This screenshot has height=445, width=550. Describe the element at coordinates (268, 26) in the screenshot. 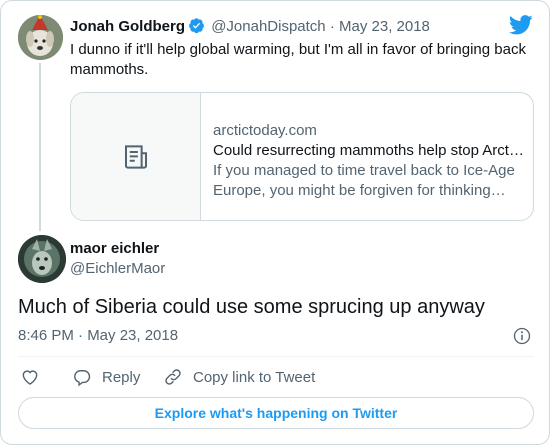

I see `parent-author-handle: @JonahDispatch` at that location.